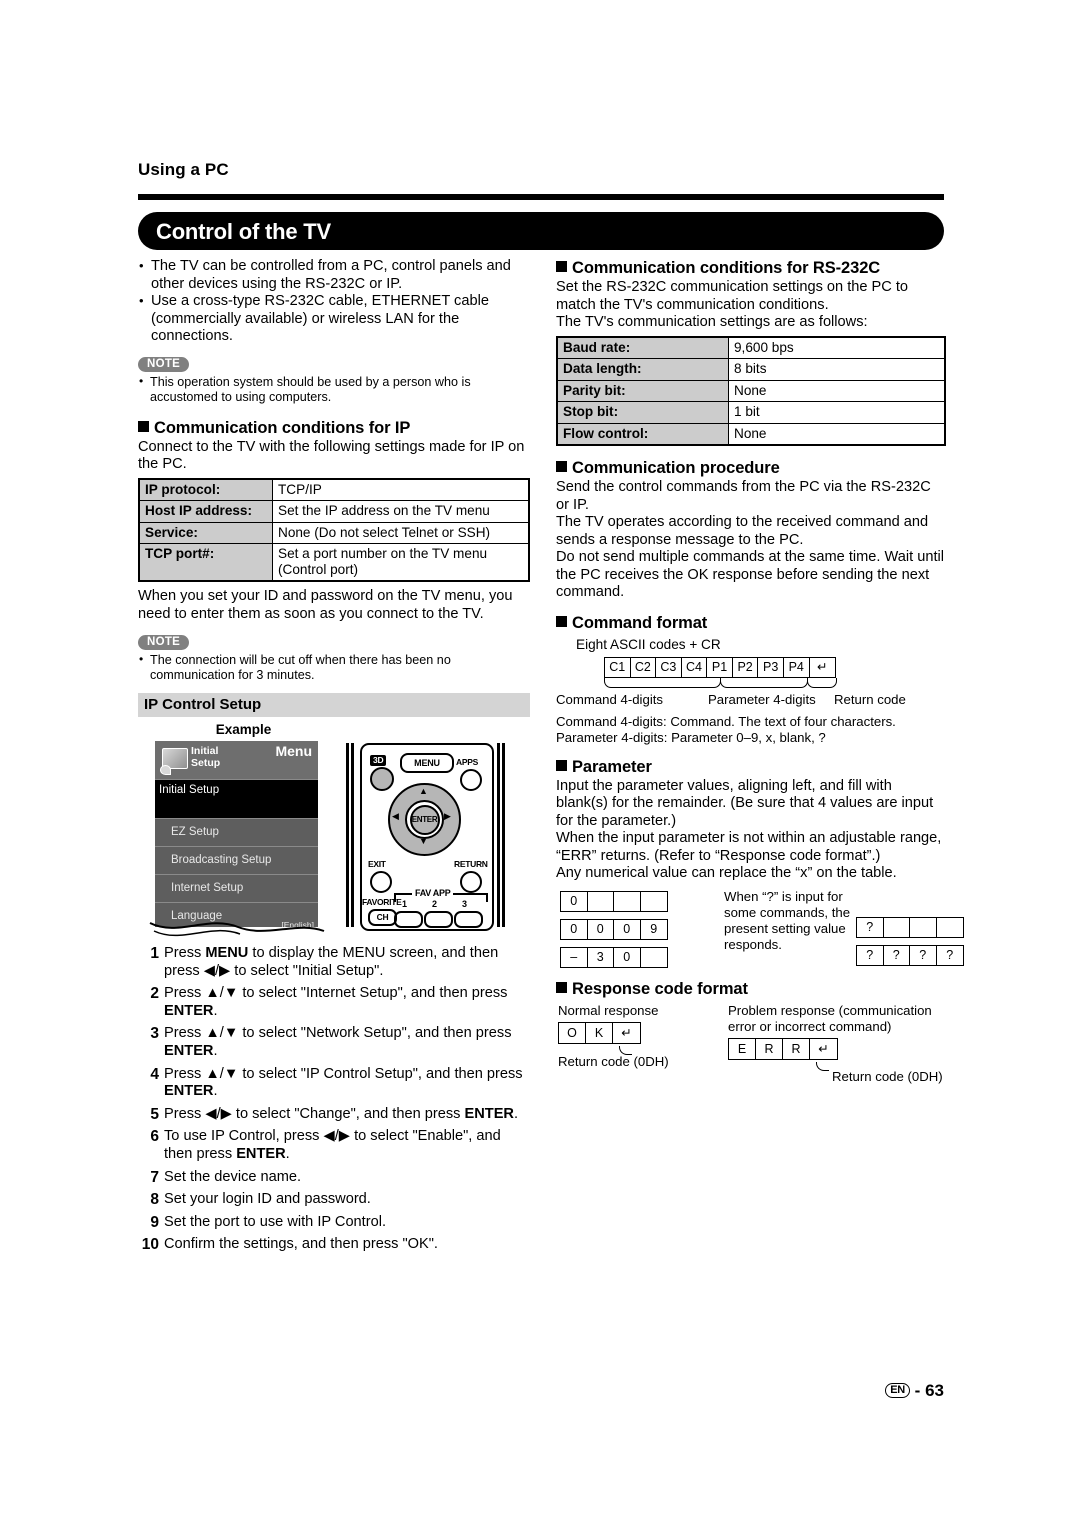 This screenshot has height=1527, width=1080. What do you see at coordinates (243, 729) in the screenshot?
I see `example-label: Example` at bounding box center [243, 729].